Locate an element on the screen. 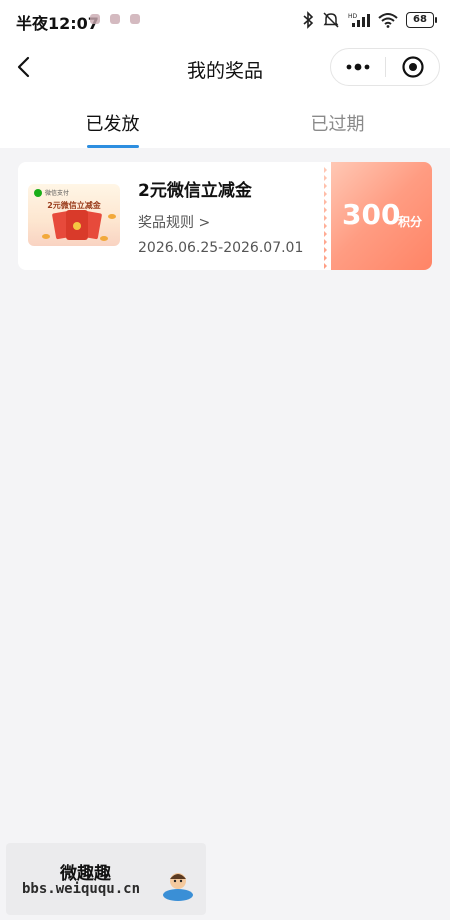 The width and height of the screenshot is (450, 920). tab-issued: 已发放 is located at coordinates (112, 121).